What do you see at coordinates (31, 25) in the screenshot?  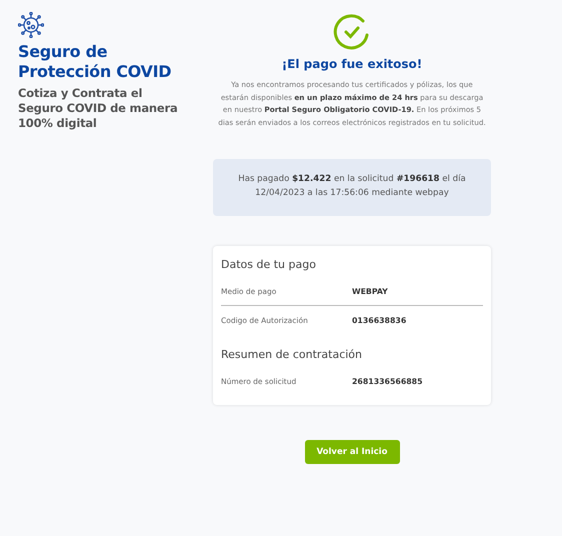 I see `virus-icon` at bounding box center [31, 25].